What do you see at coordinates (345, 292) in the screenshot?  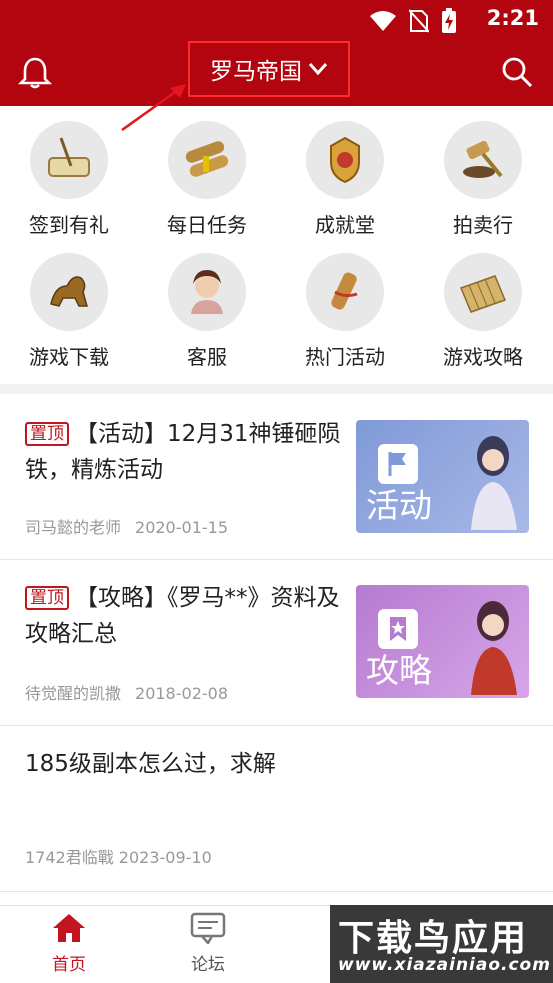 I see `ribbon-scroll-icon` at bounding box center [345, 292].